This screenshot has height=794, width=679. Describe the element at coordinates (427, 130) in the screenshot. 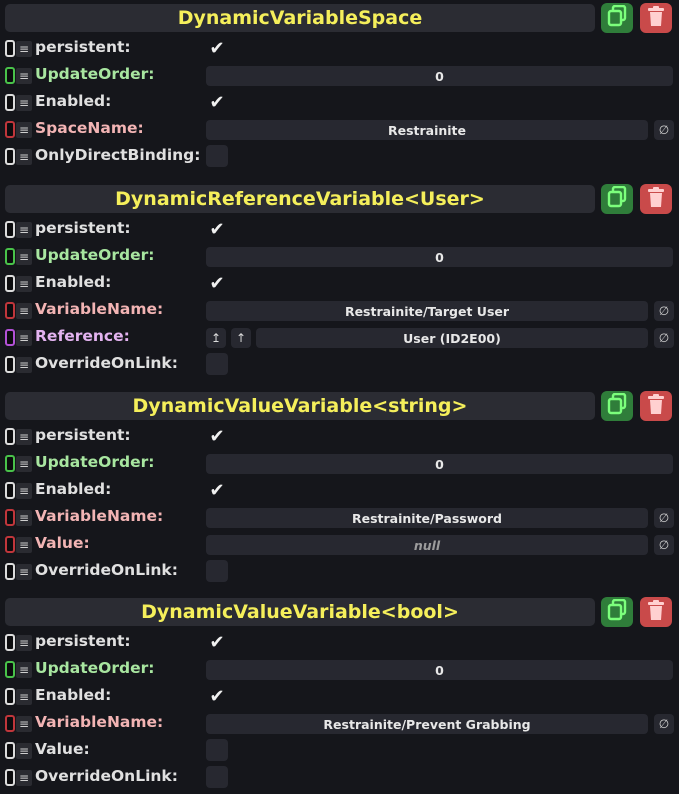

I see `text-field: Restrainite` at that location.